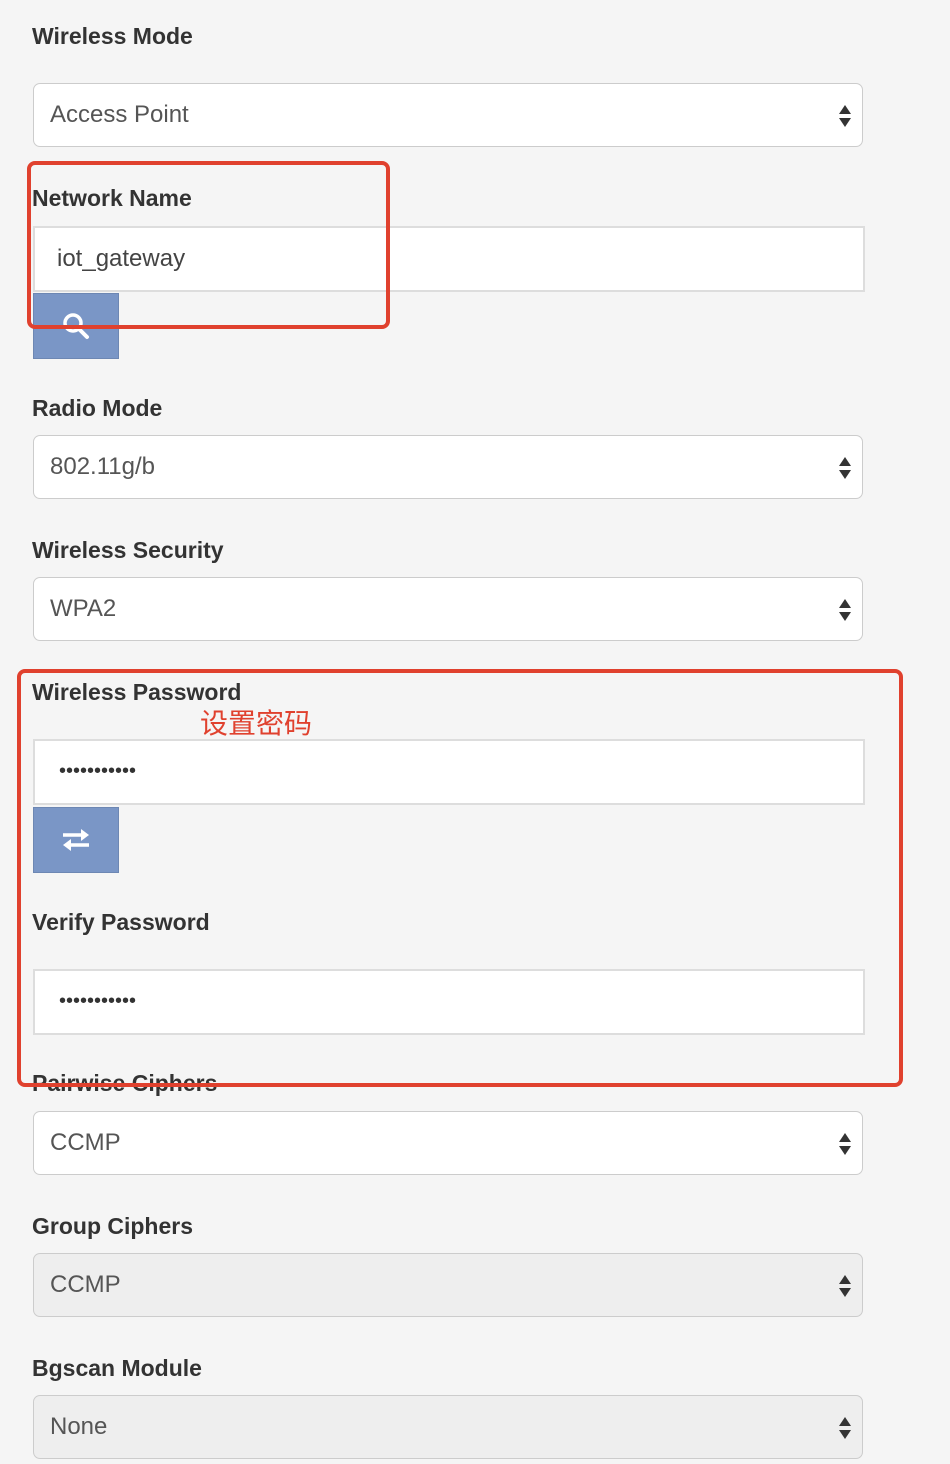 This screenshot has width=950, height=1464. Describe the element at coordinates (79, 1426) in the screenshot. I see `bgscan-module-selected-value: None` at that location.